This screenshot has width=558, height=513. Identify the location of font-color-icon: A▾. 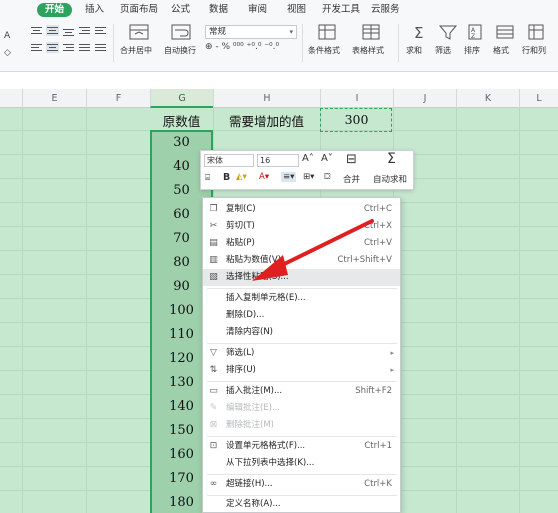
(264, 177).